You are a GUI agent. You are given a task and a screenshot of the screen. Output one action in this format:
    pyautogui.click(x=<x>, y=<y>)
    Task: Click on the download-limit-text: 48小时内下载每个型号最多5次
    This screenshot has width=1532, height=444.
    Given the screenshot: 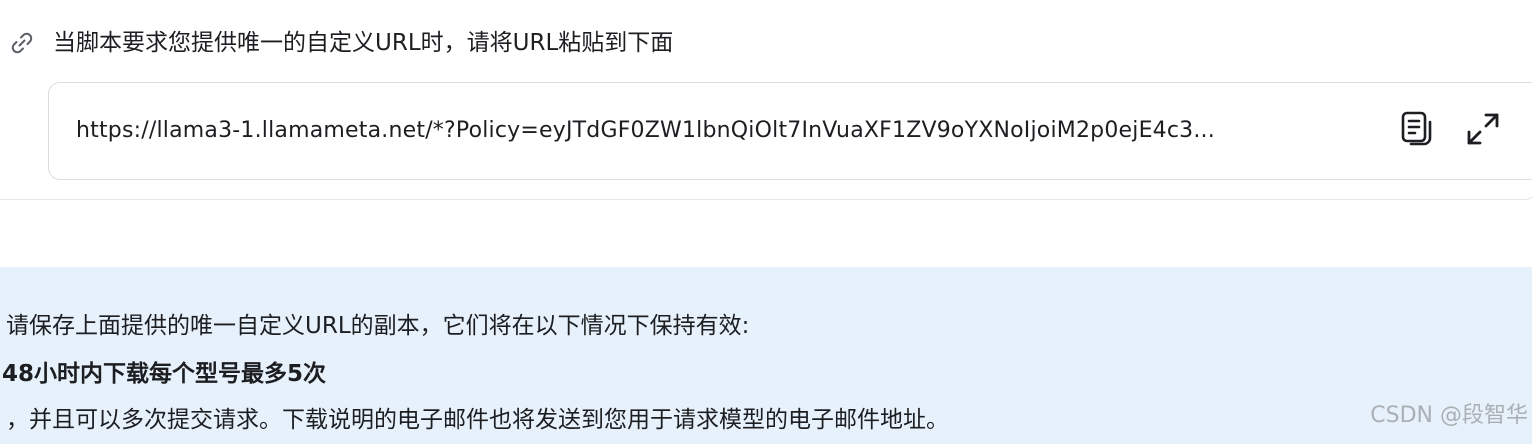 What is the action you would take?
    pyautogui.click(x=164, y=374)
    